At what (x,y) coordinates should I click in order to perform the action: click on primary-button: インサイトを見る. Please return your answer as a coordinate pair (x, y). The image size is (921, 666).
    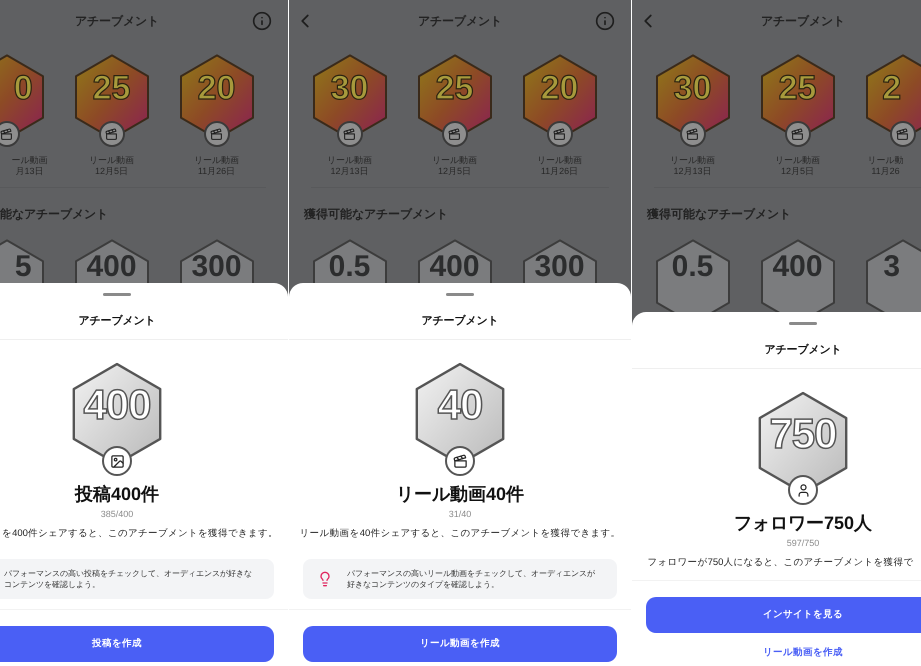
    Looking at the image, I should click on (783, 614).